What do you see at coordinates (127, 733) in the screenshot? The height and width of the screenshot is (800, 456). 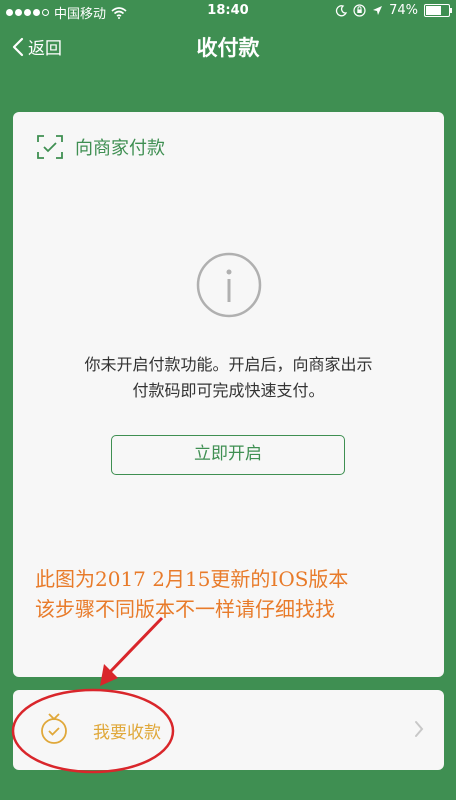 I see `receive-money-label: 我要收款` at bounding box center [127, 733].